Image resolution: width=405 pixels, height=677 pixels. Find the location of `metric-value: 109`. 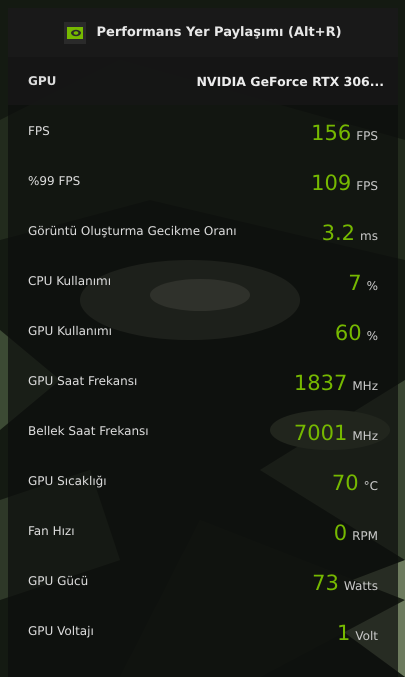

metric-value: 109 is located at coordinates (331, 183).